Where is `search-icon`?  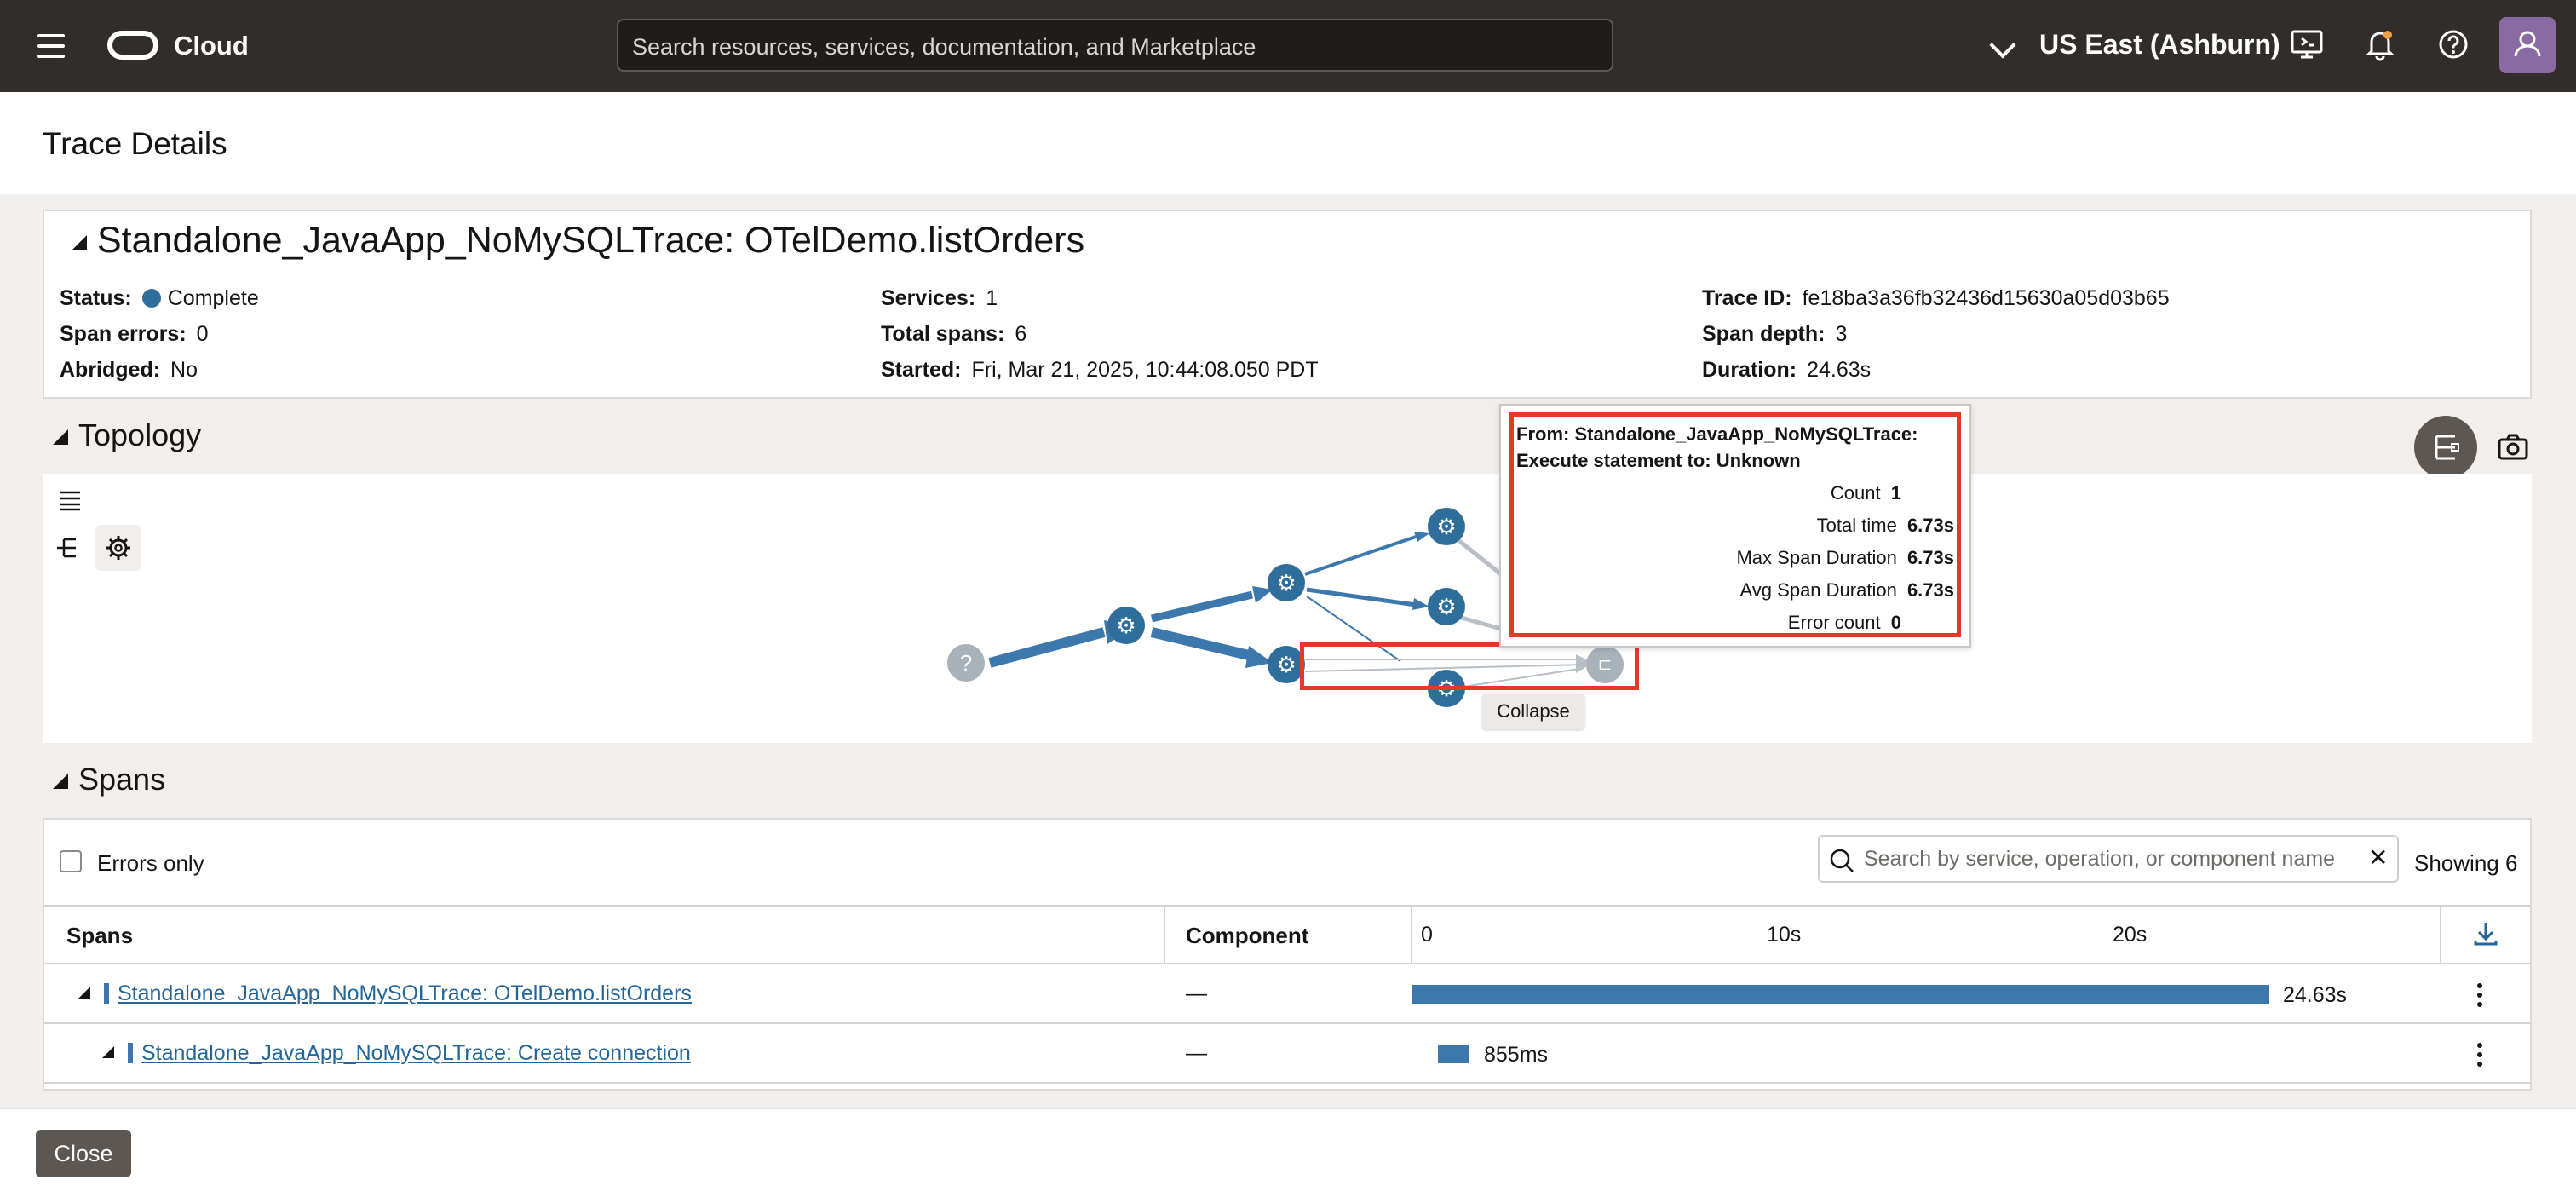
search-icon is located at coordinates (1842, 861).